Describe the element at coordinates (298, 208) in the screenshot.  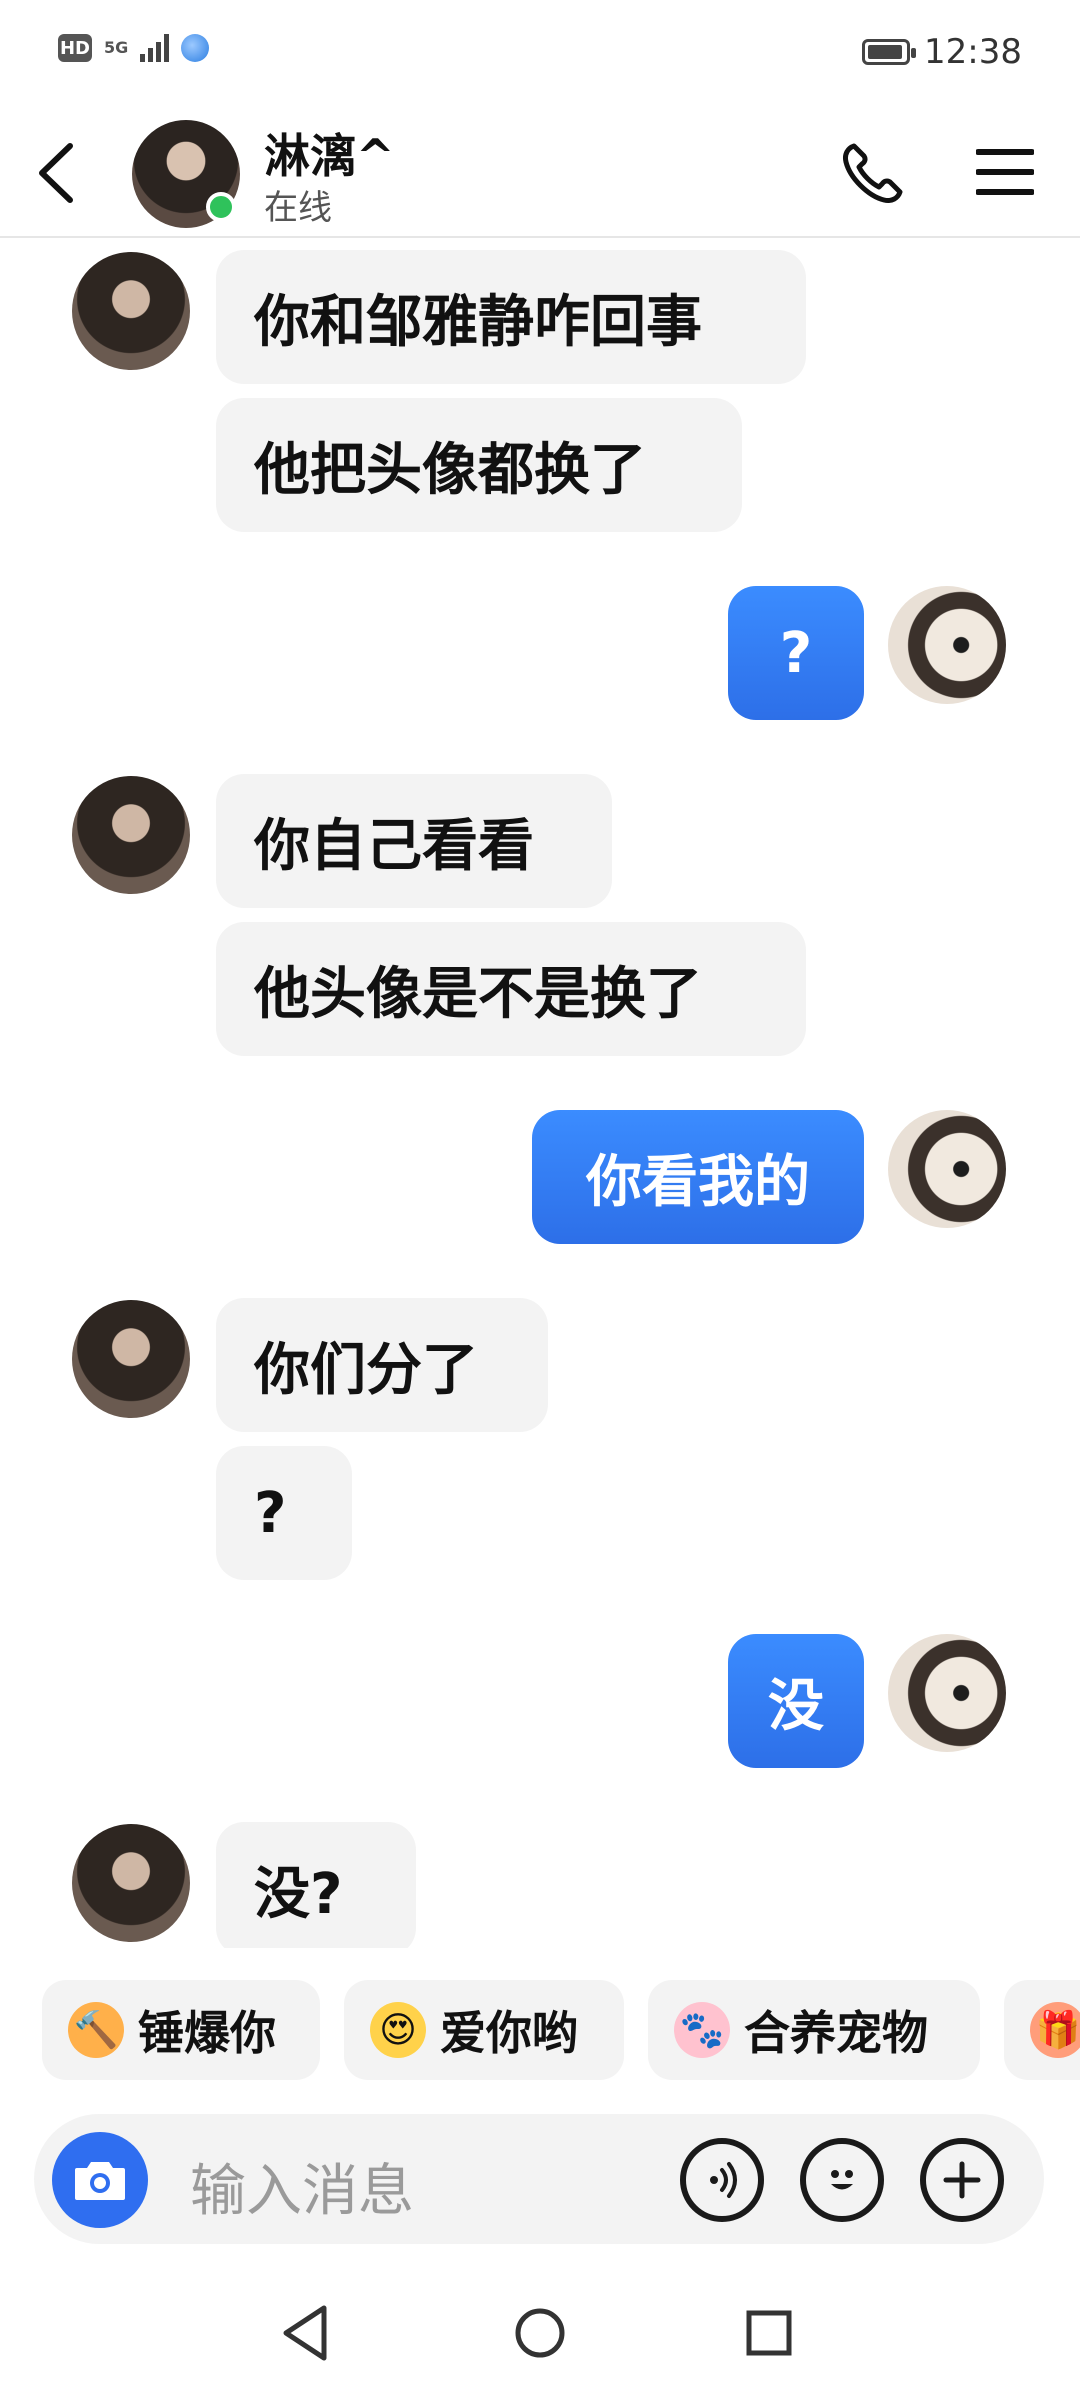
I see `contact-status: 在线` at that location.